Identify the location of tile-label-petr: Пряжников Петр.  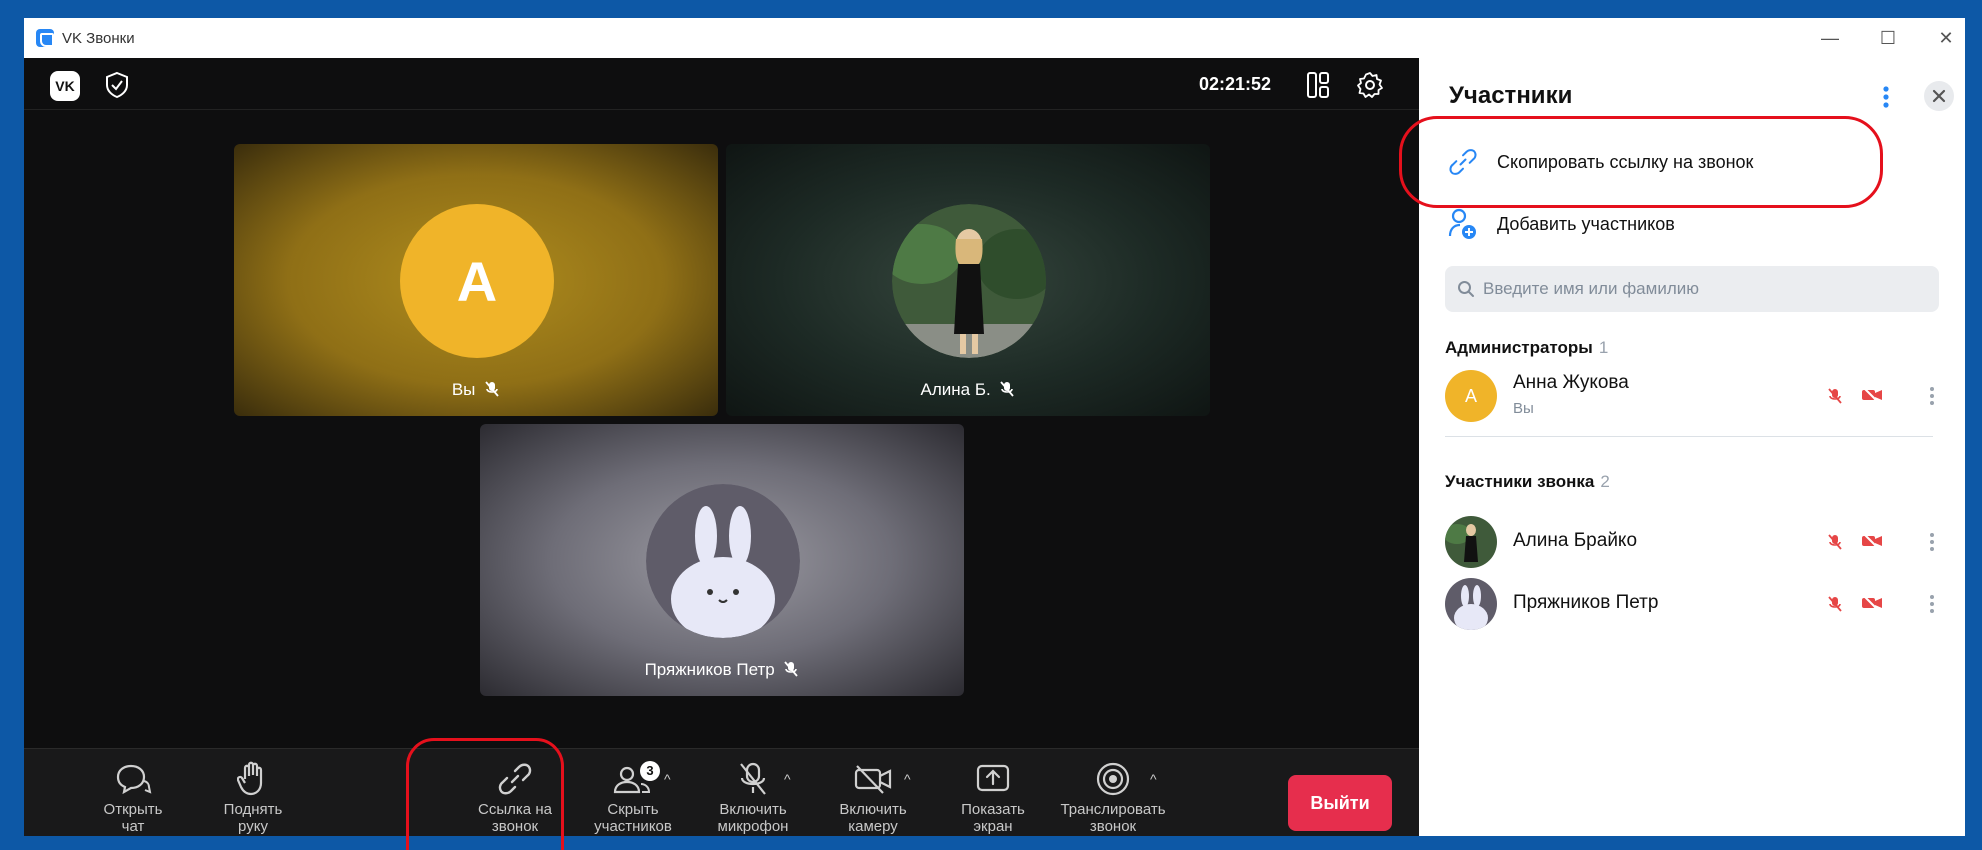
(722, 670).